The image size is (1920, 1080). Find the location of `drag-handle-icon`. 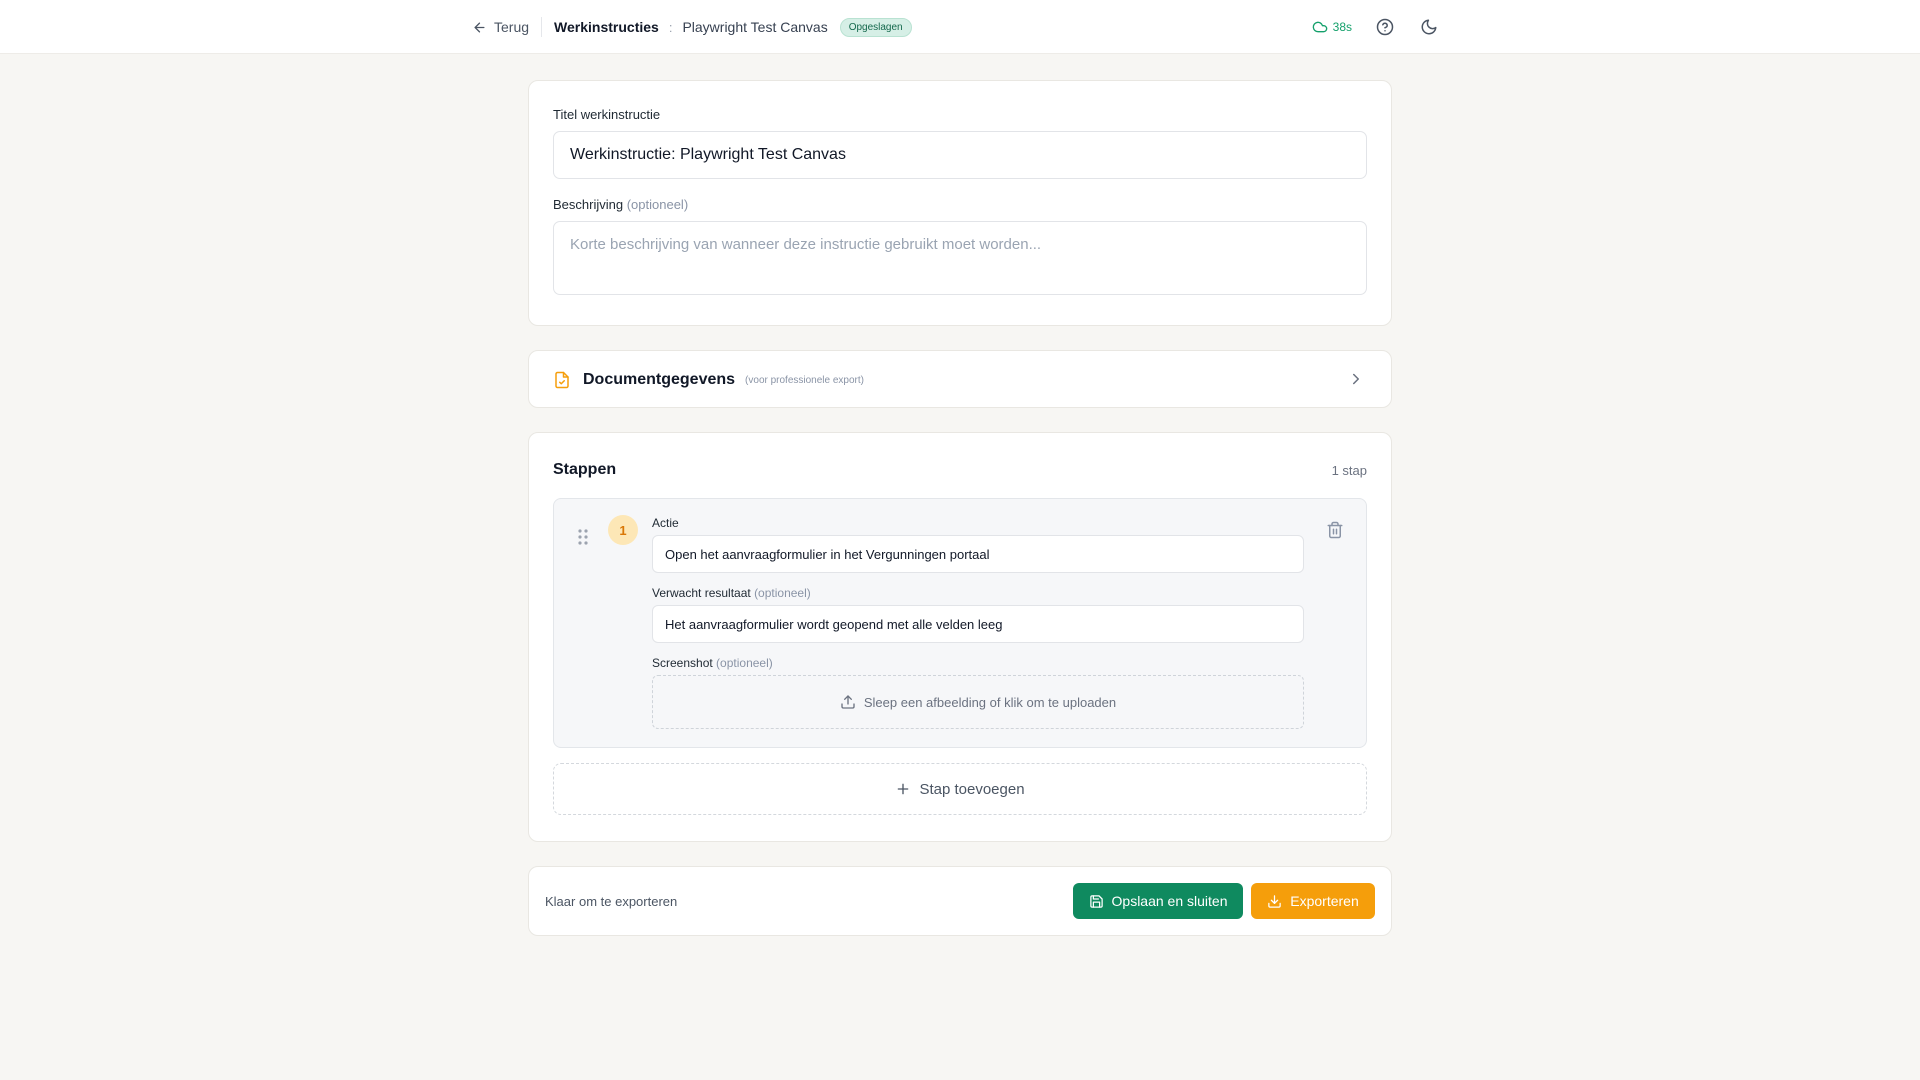

drag-handle-icon is located at coordinates (583, 537).